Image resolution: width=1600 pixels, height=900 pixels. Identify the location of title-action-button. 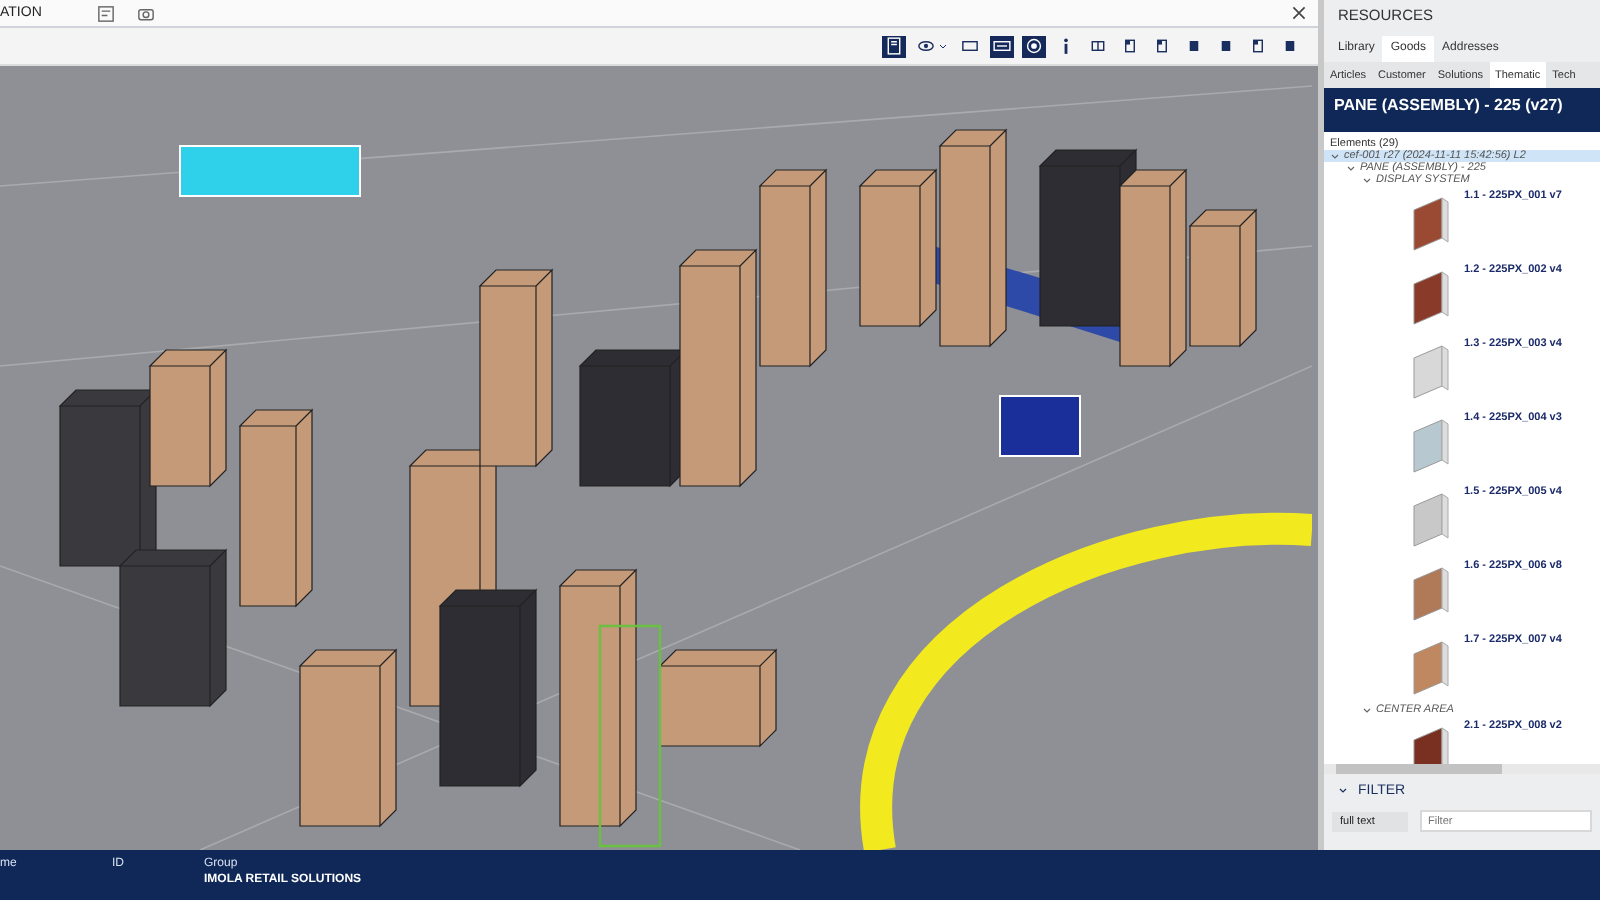
(105, 13).